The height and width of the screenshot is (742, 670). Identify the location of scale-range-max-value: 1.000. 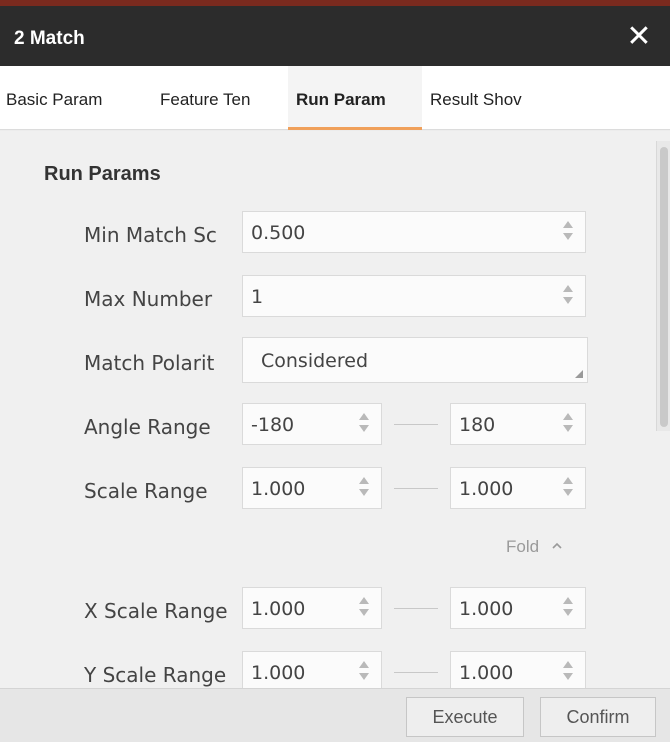
(486, 489).